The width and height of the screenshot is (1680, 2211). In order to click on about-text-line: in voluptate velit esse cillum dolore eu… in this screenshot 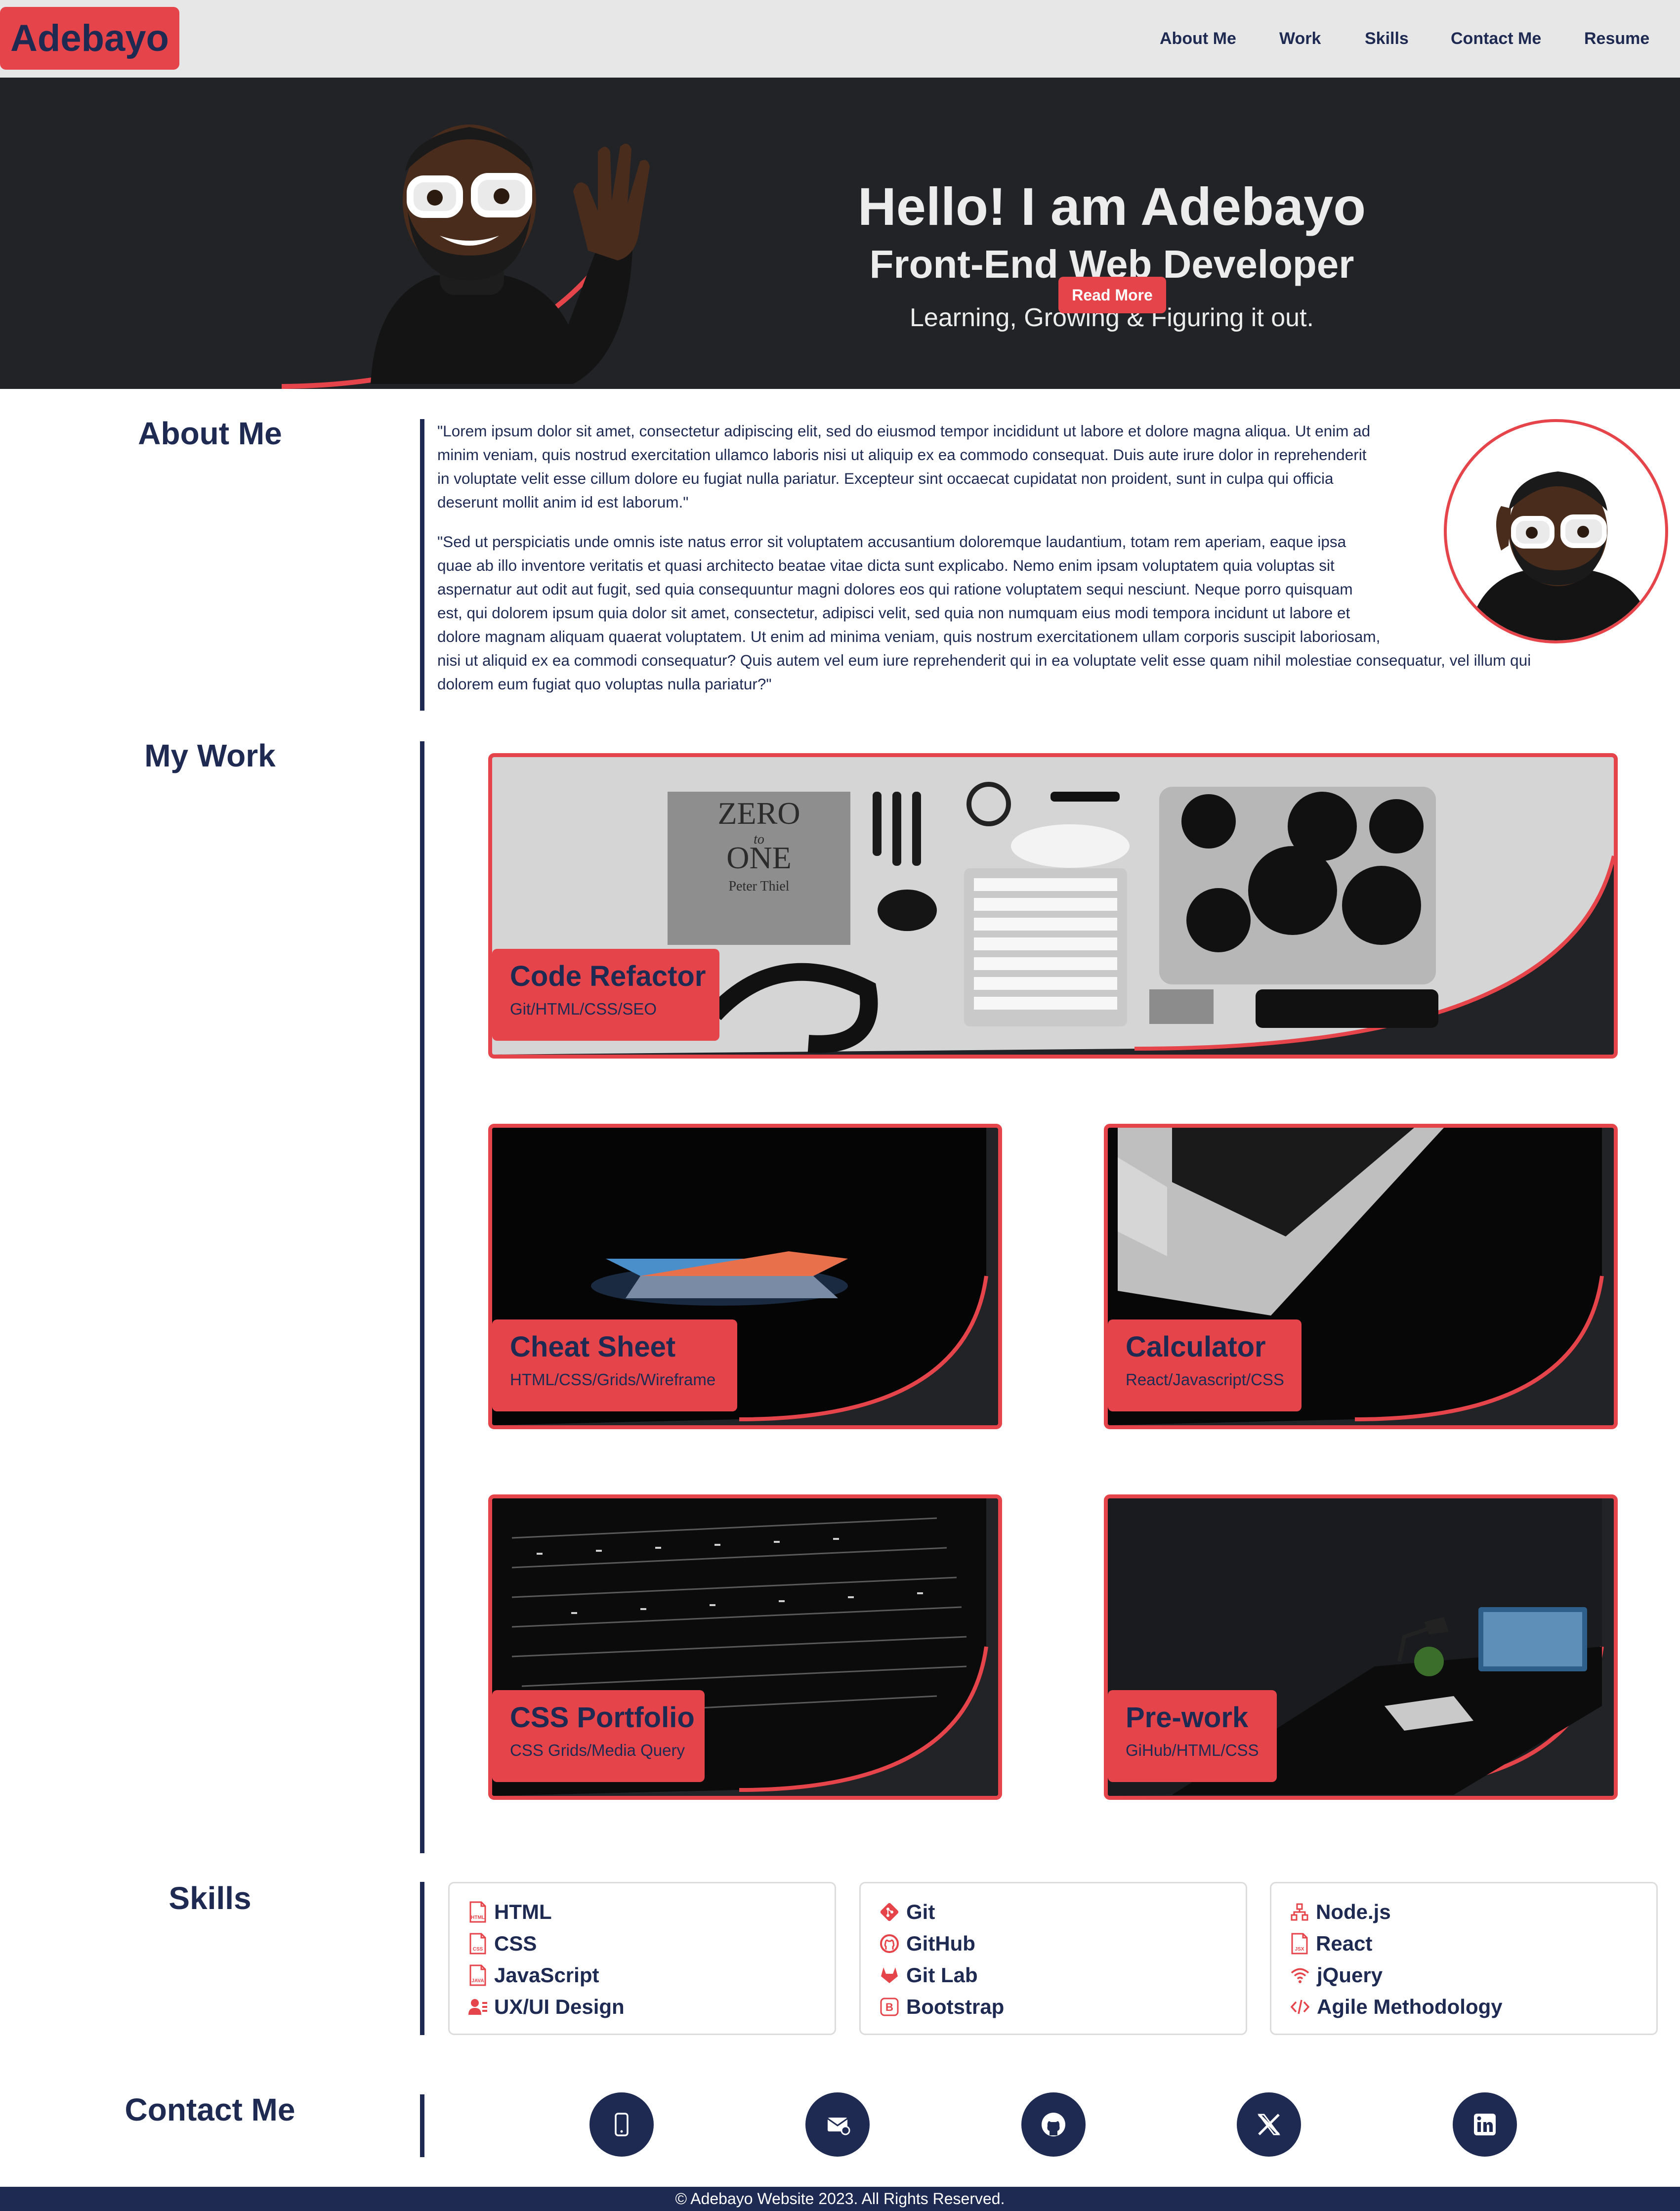, I will do `click(885, 478)`.